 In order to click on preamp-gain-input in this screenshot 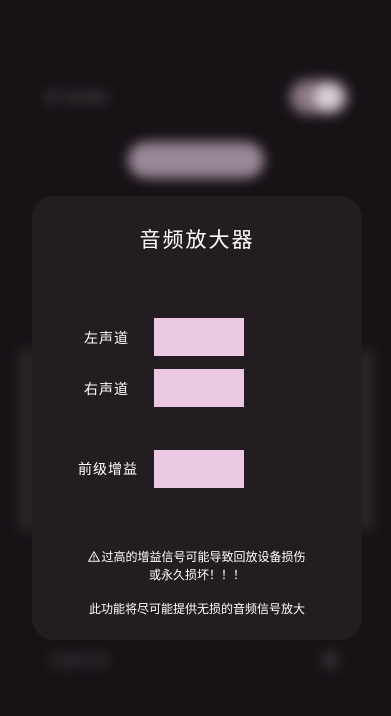, I will do `click(199, 469)`.